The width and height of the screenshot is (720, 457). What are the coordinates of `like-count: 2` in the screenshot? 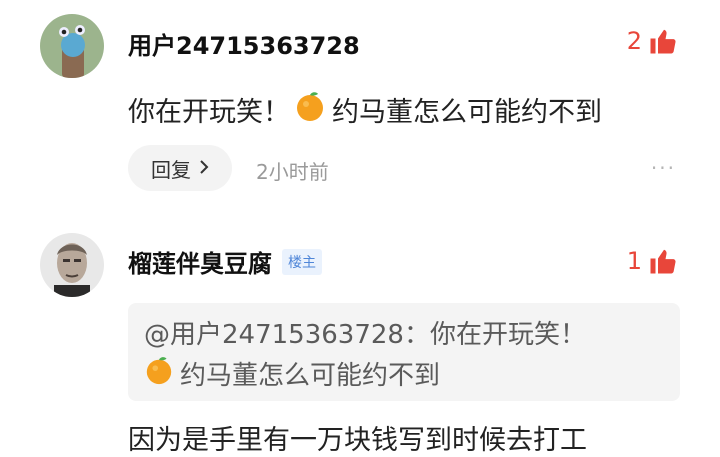 It's located at (634, 41).